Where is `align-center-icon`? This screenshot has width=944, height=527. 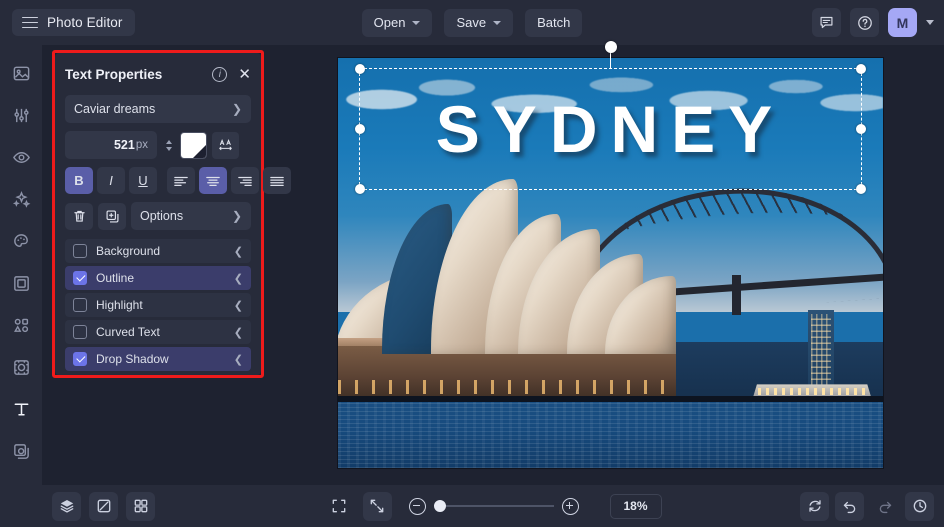
align-center-icon is located at coordinates (213, 181).